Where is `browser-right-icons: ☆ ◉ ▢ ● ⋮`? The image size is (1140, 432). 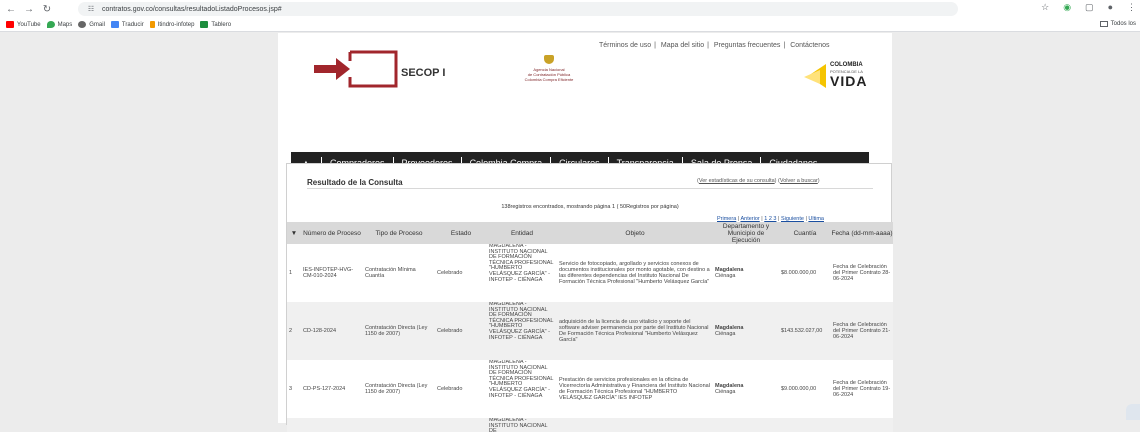 browser-right-icons: ☆ ◉ ▢ ● ⋮ is located at coordinates (1088, 7).